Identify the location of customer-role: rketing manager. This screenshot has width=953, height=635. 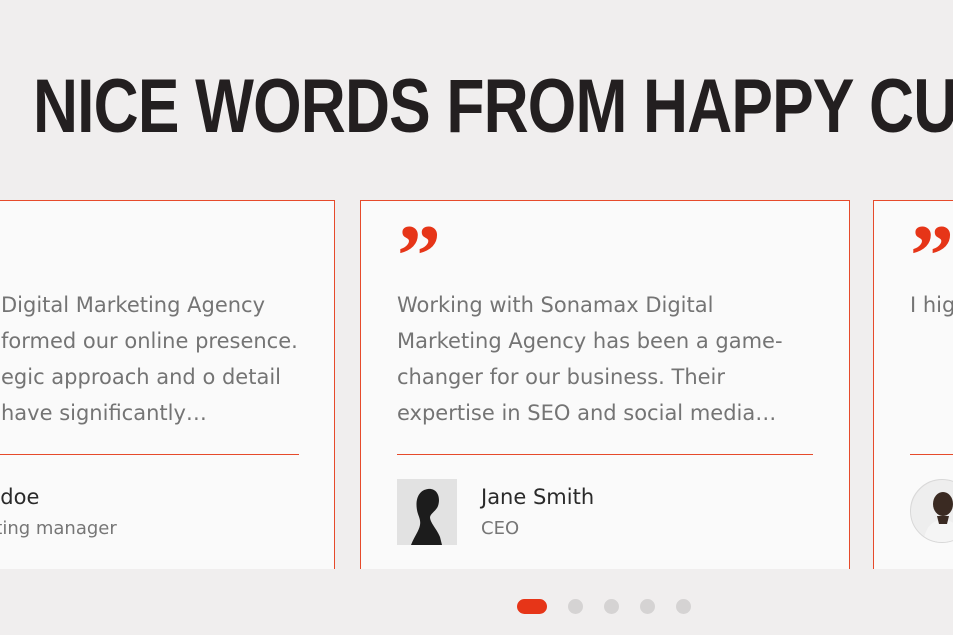
(58, 528).